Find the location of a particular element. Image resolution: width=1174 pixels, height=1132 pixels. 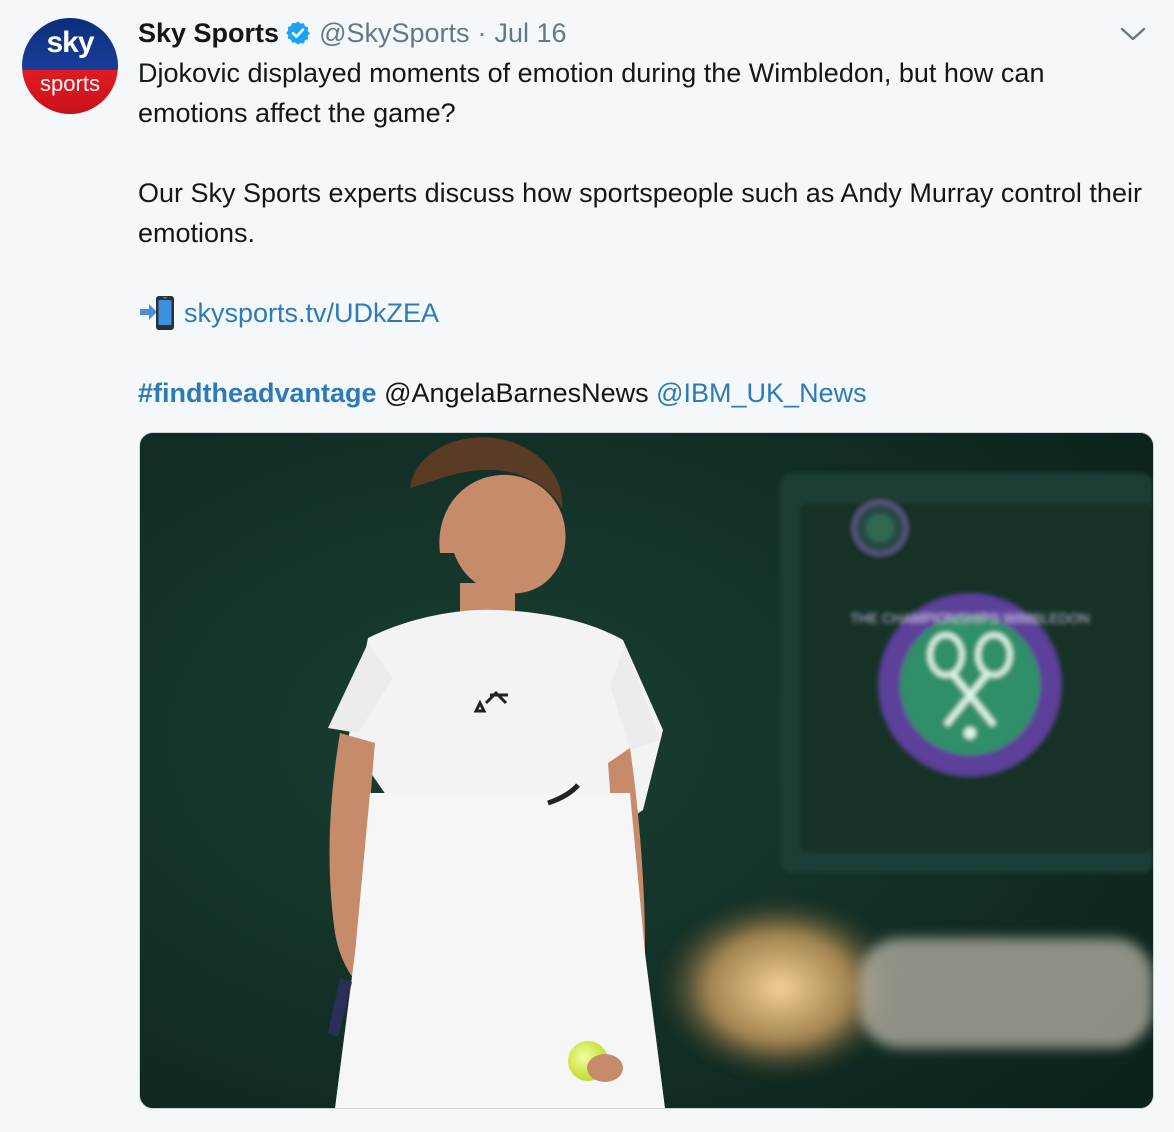

avatar-logo-sky: sky is located at coordinates (70, 42).